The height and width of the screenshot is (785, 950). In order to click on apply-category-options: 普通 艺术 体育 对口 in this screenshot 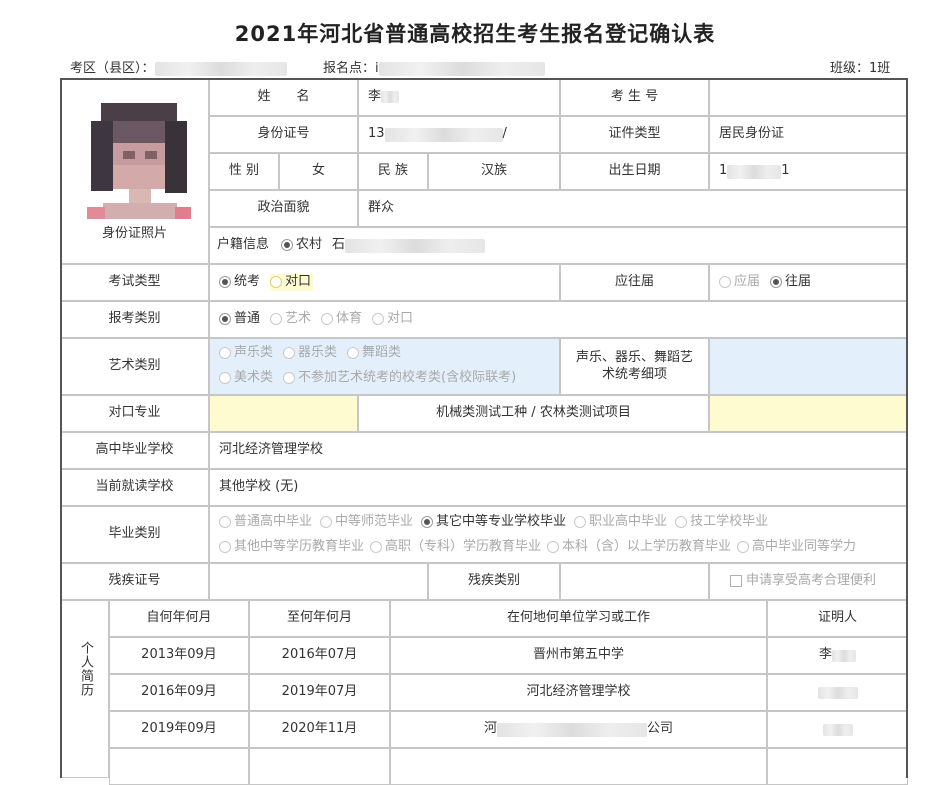, I will do `click(558, 319)`.